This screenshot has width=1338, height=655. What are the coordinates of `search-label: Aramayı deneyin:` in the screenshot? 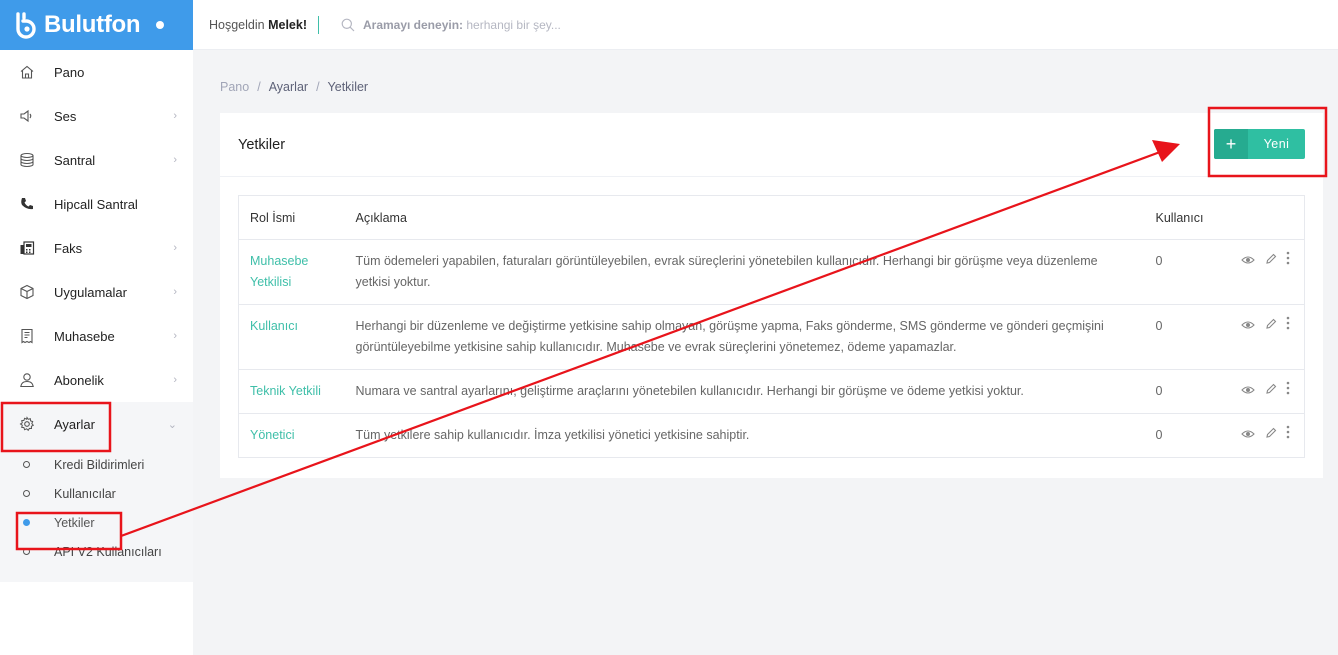 It's located at (413, 24).